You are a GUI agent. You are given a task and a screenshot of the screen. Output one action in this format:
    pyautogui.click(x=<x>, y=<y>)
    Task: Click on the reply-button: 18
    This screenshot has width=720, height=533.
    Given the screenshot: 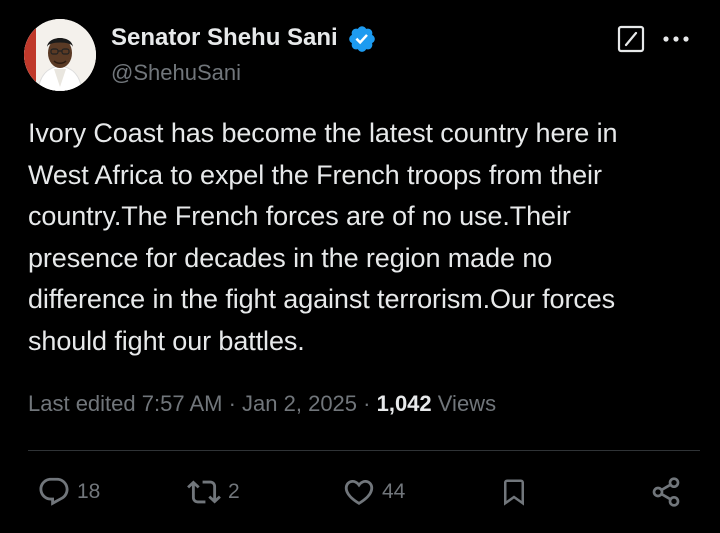 What is the action you would take?
    pyautogui.click(x=68, y=492)
    